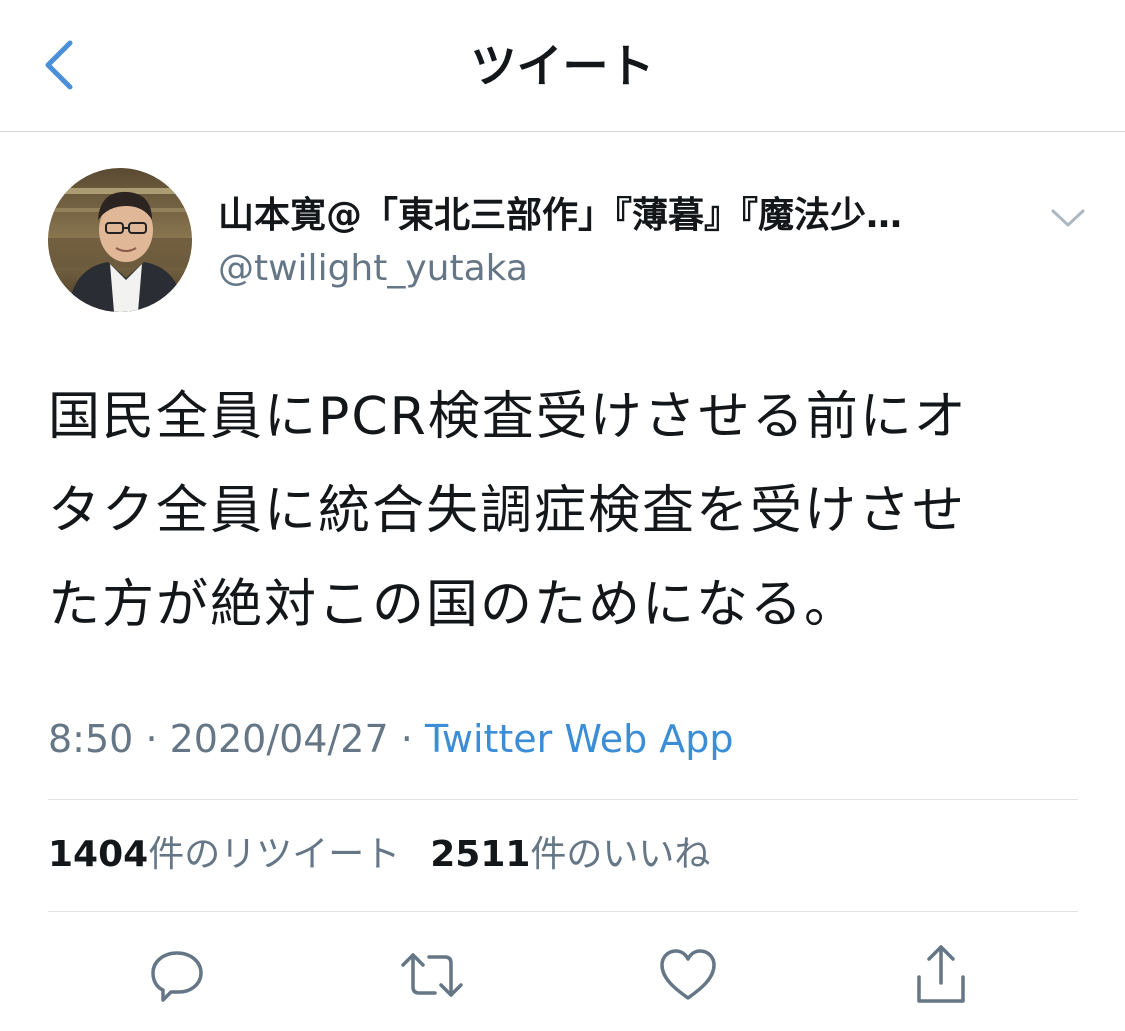 Image resolution: width=1125 pixels, height=1031 pixels. Describe the element at coordinates (579, 739) in the screenshot. I see `tweet-source-link: Twitter Web App` at that location.